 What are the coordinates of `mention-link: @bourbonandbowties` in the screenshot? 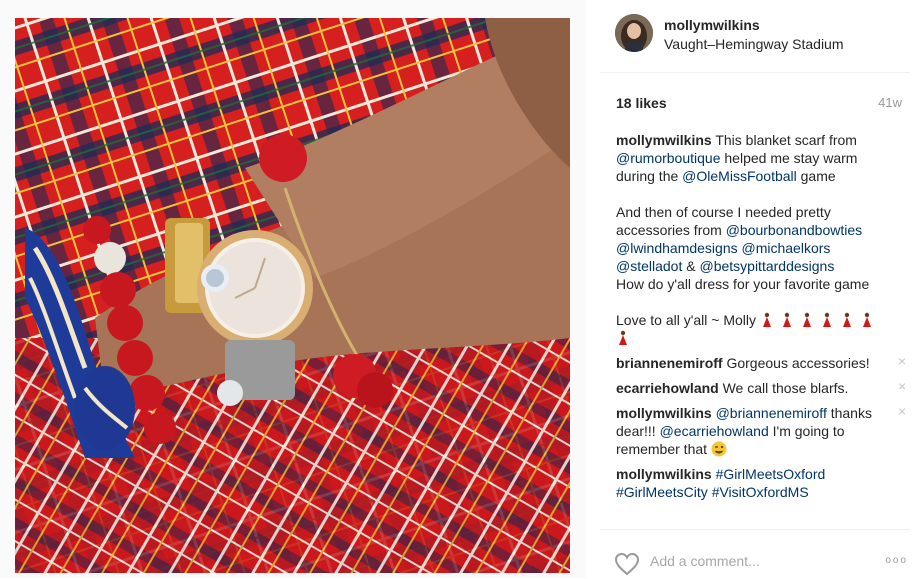 It's located at (794, 230).